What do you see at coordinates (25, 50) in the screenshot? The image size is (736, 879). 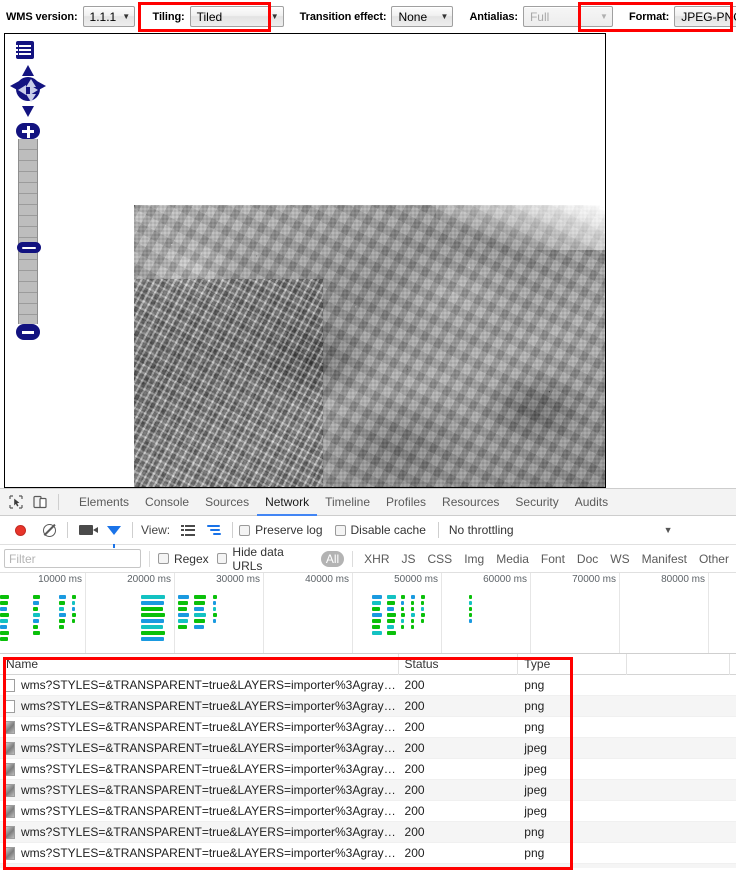 I see `layers-icon` at bounding box center [25, 50].